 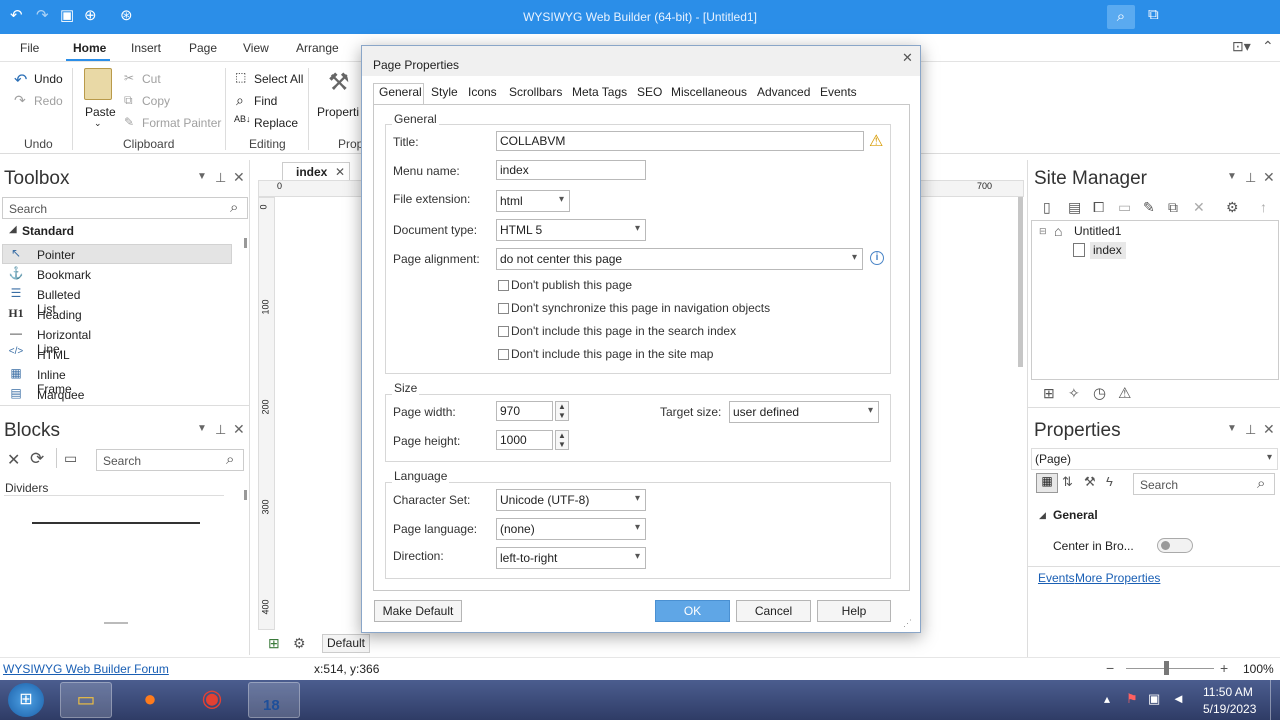 What do you see at coordinates (256, 48) in the screenshot?
I see `menu-view: View` at bounding box center [256, 48].